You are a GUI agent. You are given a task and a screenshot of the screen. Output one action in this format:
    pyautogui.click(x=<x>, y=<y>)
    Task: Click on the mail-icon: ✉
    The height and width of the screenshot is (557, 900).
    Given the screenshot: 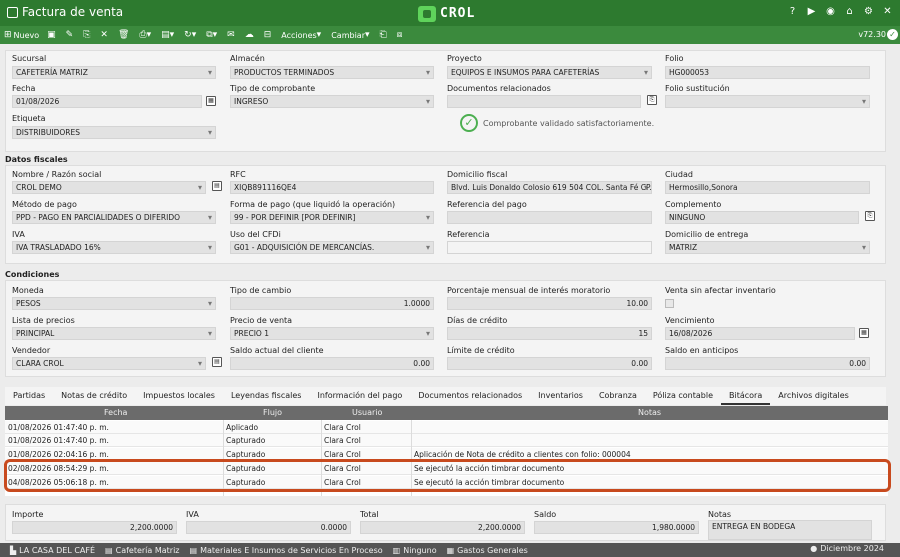 What is the action you would take?
    pyautogui.click(x=231, y=35)
    